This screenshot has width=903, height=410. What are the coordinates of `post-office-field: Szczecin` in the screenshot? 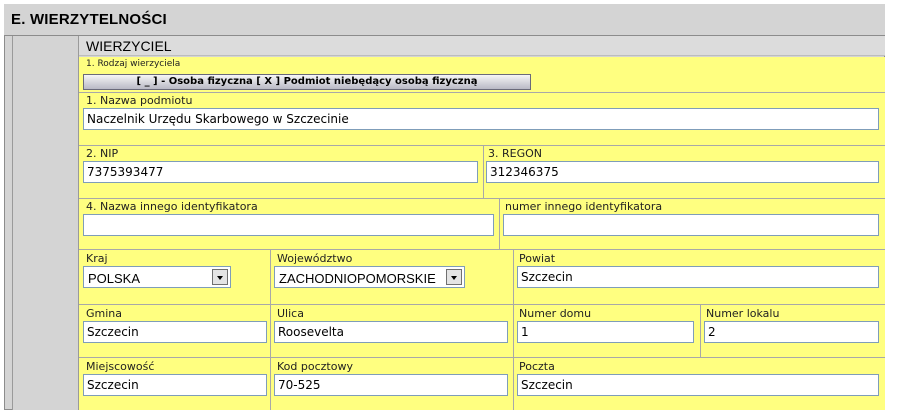 It's located at (698, 385).